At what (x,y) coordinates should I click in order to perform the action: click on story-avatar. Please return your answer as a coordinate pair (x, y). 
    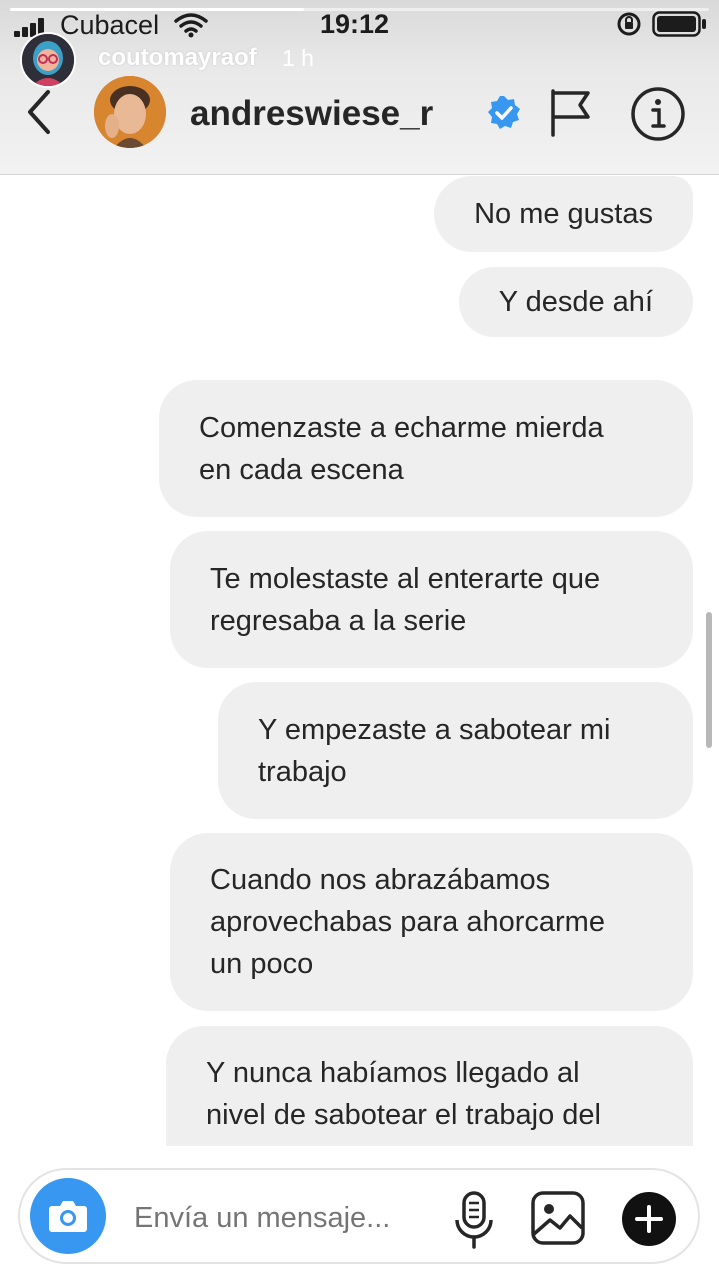
    Looking at the image, I should click on (48, 60).